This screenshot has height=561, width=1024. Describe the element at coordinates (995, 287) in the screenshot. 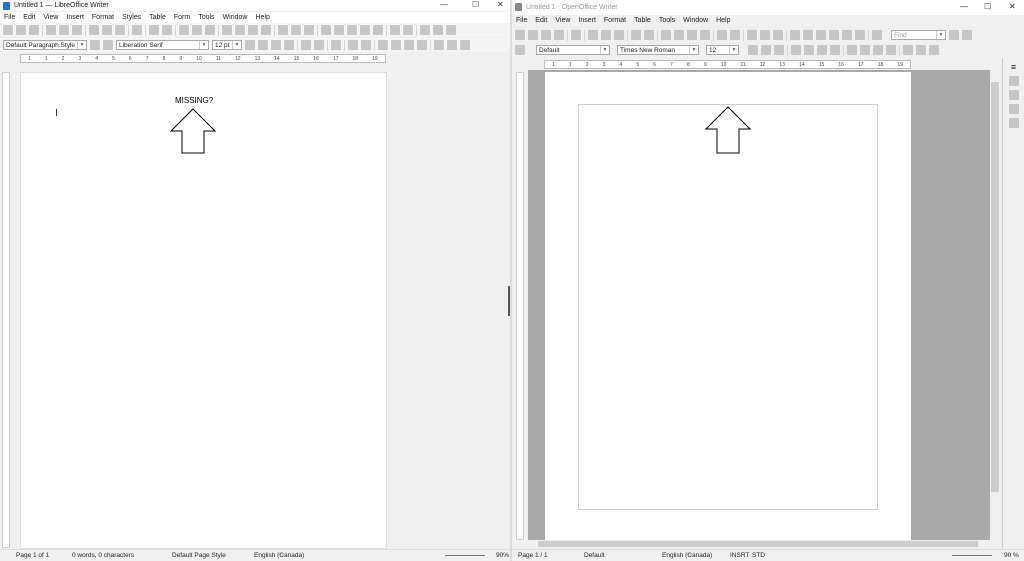

I see `scrollbar-thumb` at that location.